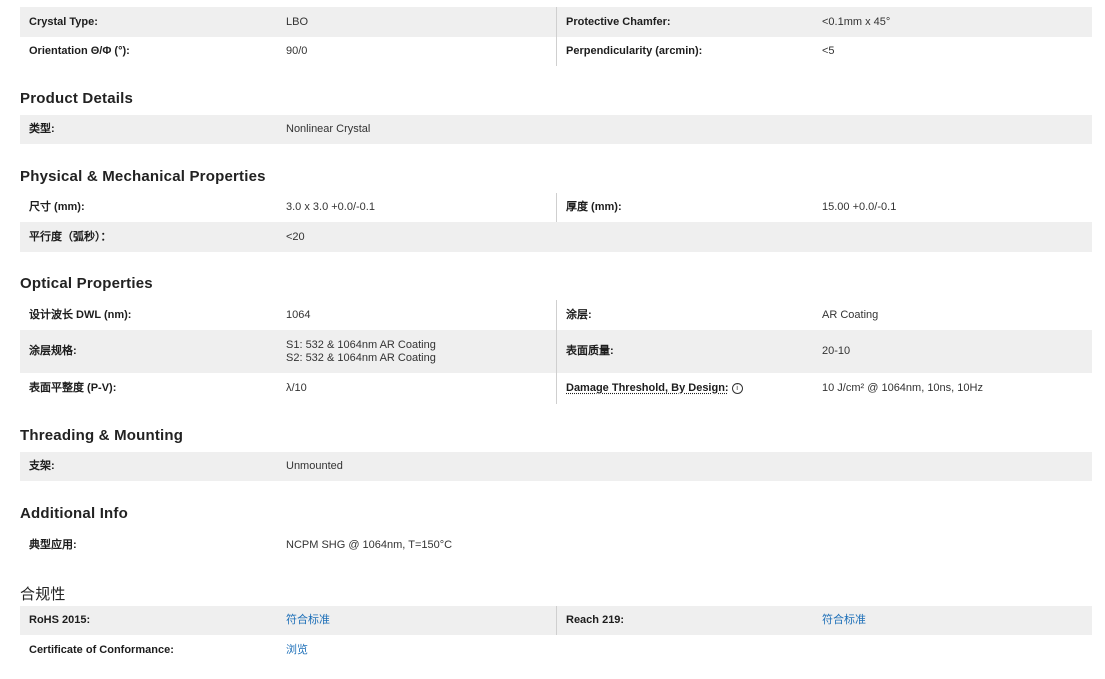 The image size is (1105, 679). What do you see at coordinates (421, 315) in the screenshot?
I see `spec-value: 1064` at bounding box center [421, 315].